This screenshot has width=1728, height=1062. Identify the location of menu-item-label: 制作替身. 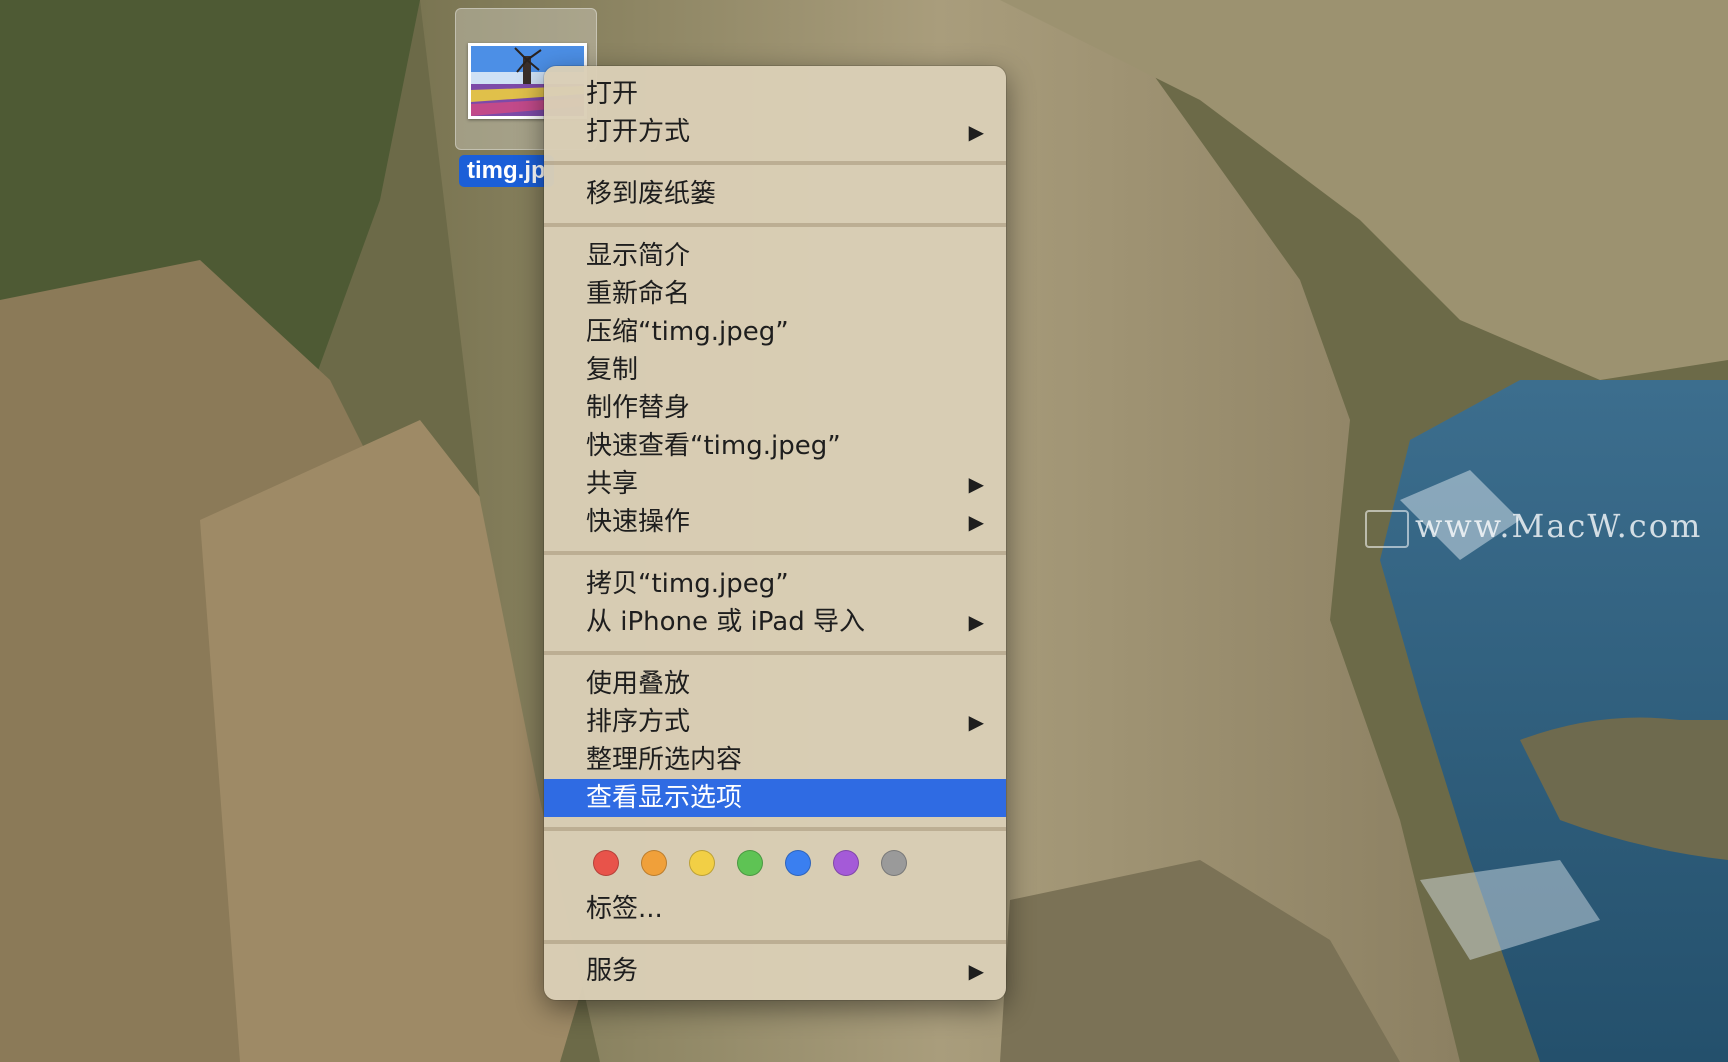
(638, 408).